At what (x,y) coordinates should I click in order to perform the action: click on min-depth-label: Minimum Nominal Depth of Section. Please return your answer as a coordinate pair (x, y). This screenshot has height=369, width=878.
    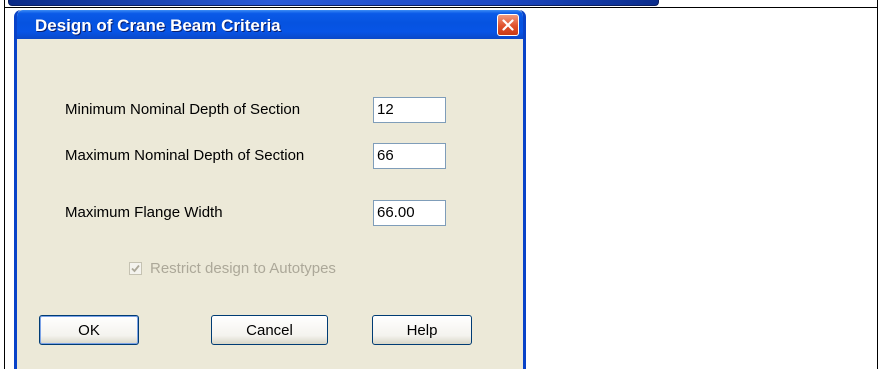
    Looking at the image, I should click on (183, 109).